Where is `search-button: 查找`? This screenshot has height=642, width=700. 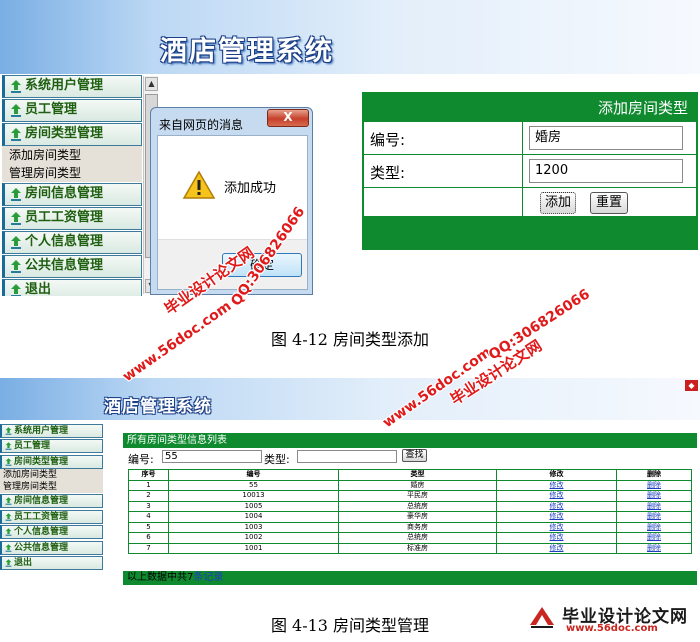 search-button: 查找 is located at coordinates (414, 455).